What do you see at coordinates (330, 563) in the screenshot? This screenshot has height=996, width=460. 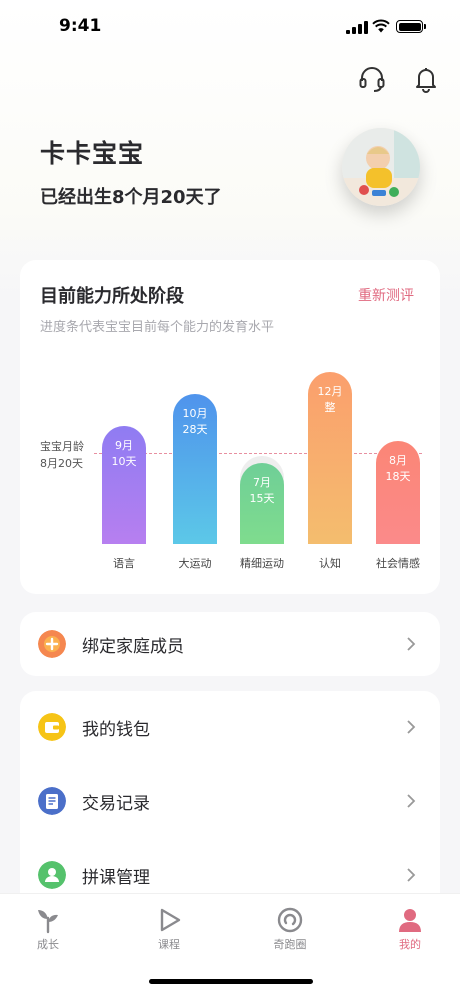 I see `category-label: 认知` at bounding box center [330, 563].